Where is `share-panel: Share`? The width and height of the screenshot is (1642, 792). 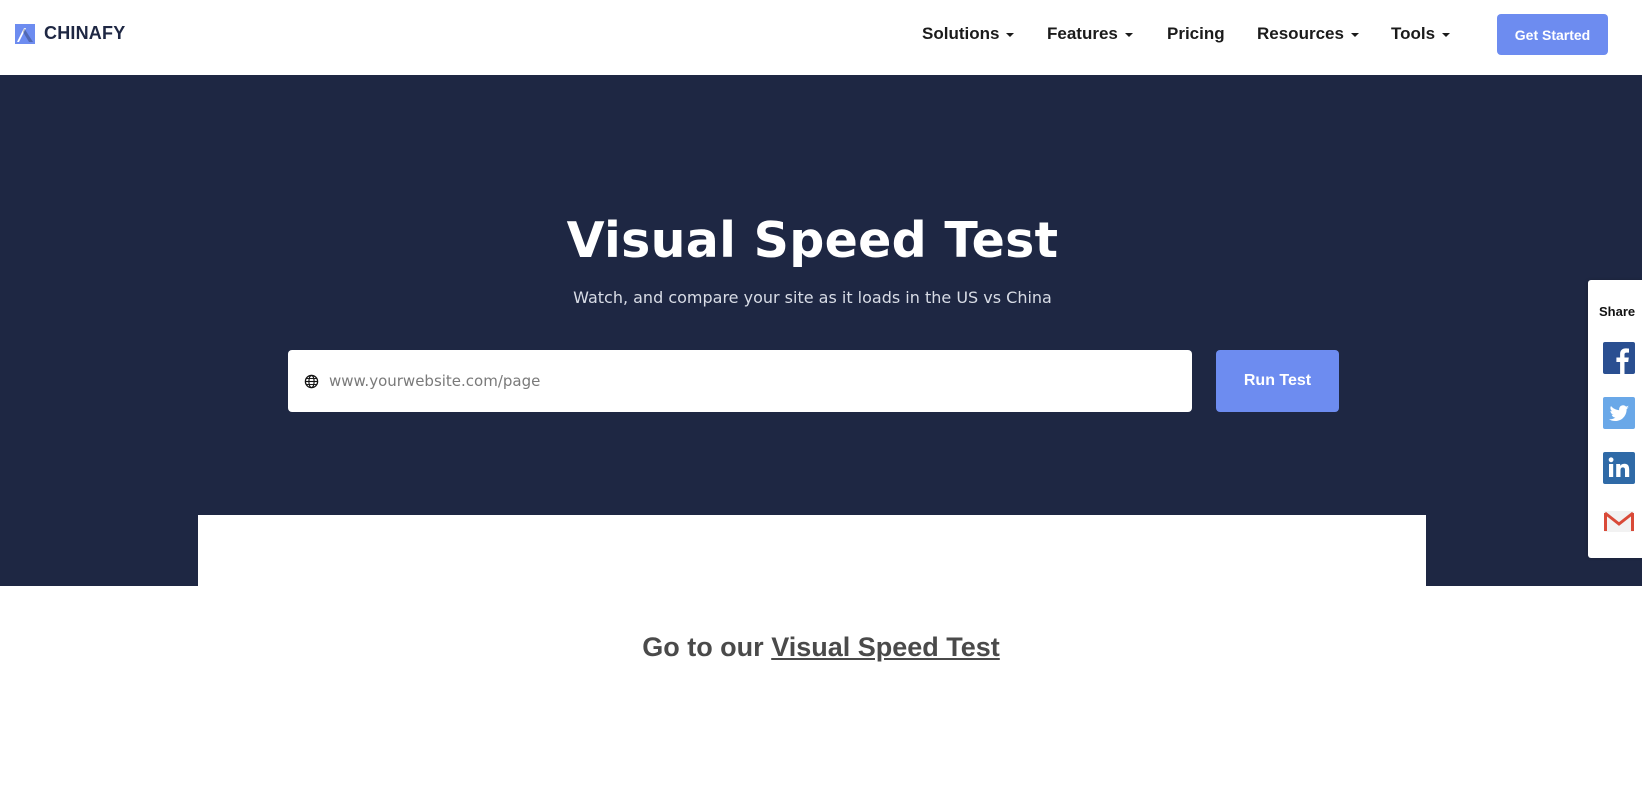 share-panel: Share is located at coordinates (1615, 419).